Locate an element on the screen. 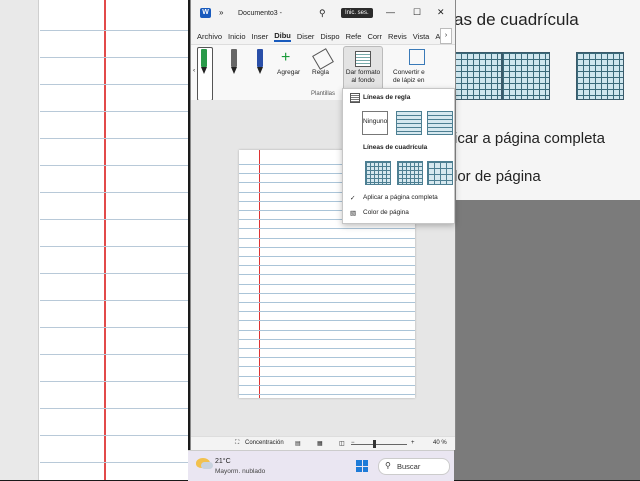 This screenshot has width=640, height=481. group-label: Plantillas is located at coordinates (323, 94).